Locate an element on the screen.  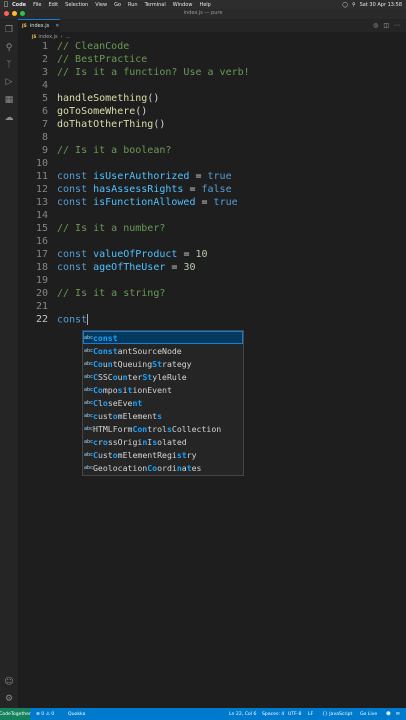
suggestion-item: abc c ust o mElement s is located at coordinates (163, 415).